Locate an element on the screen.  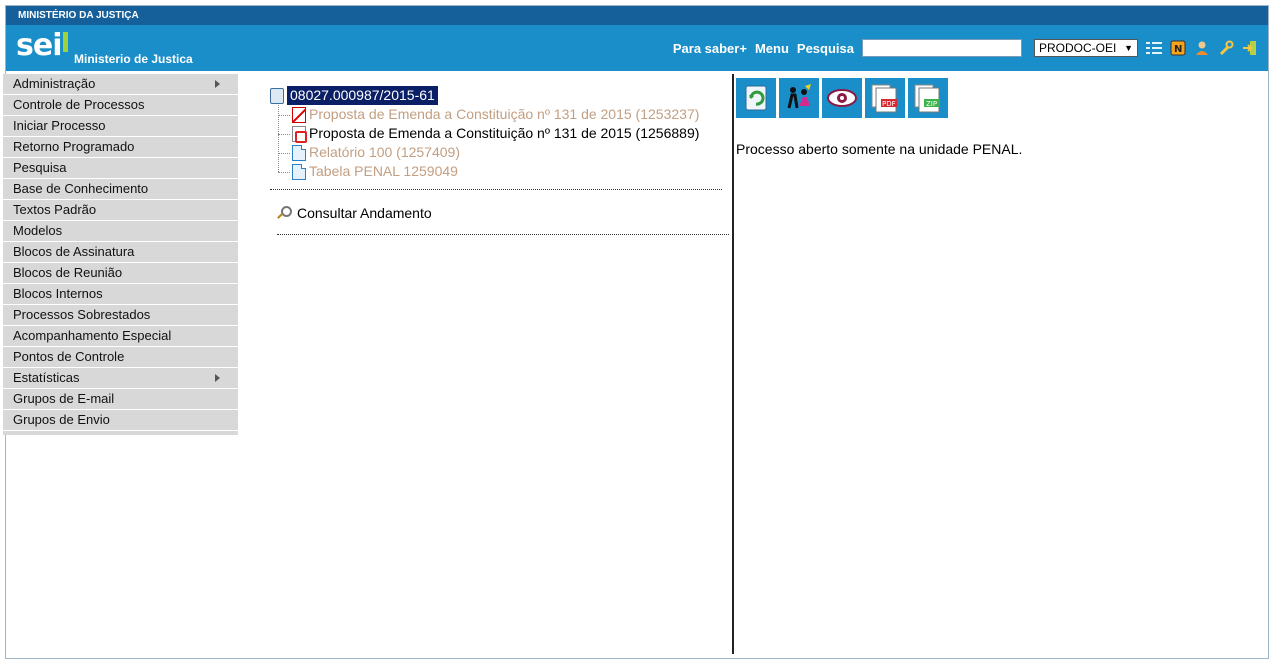
send-icon is located at coordinates (756, 98).